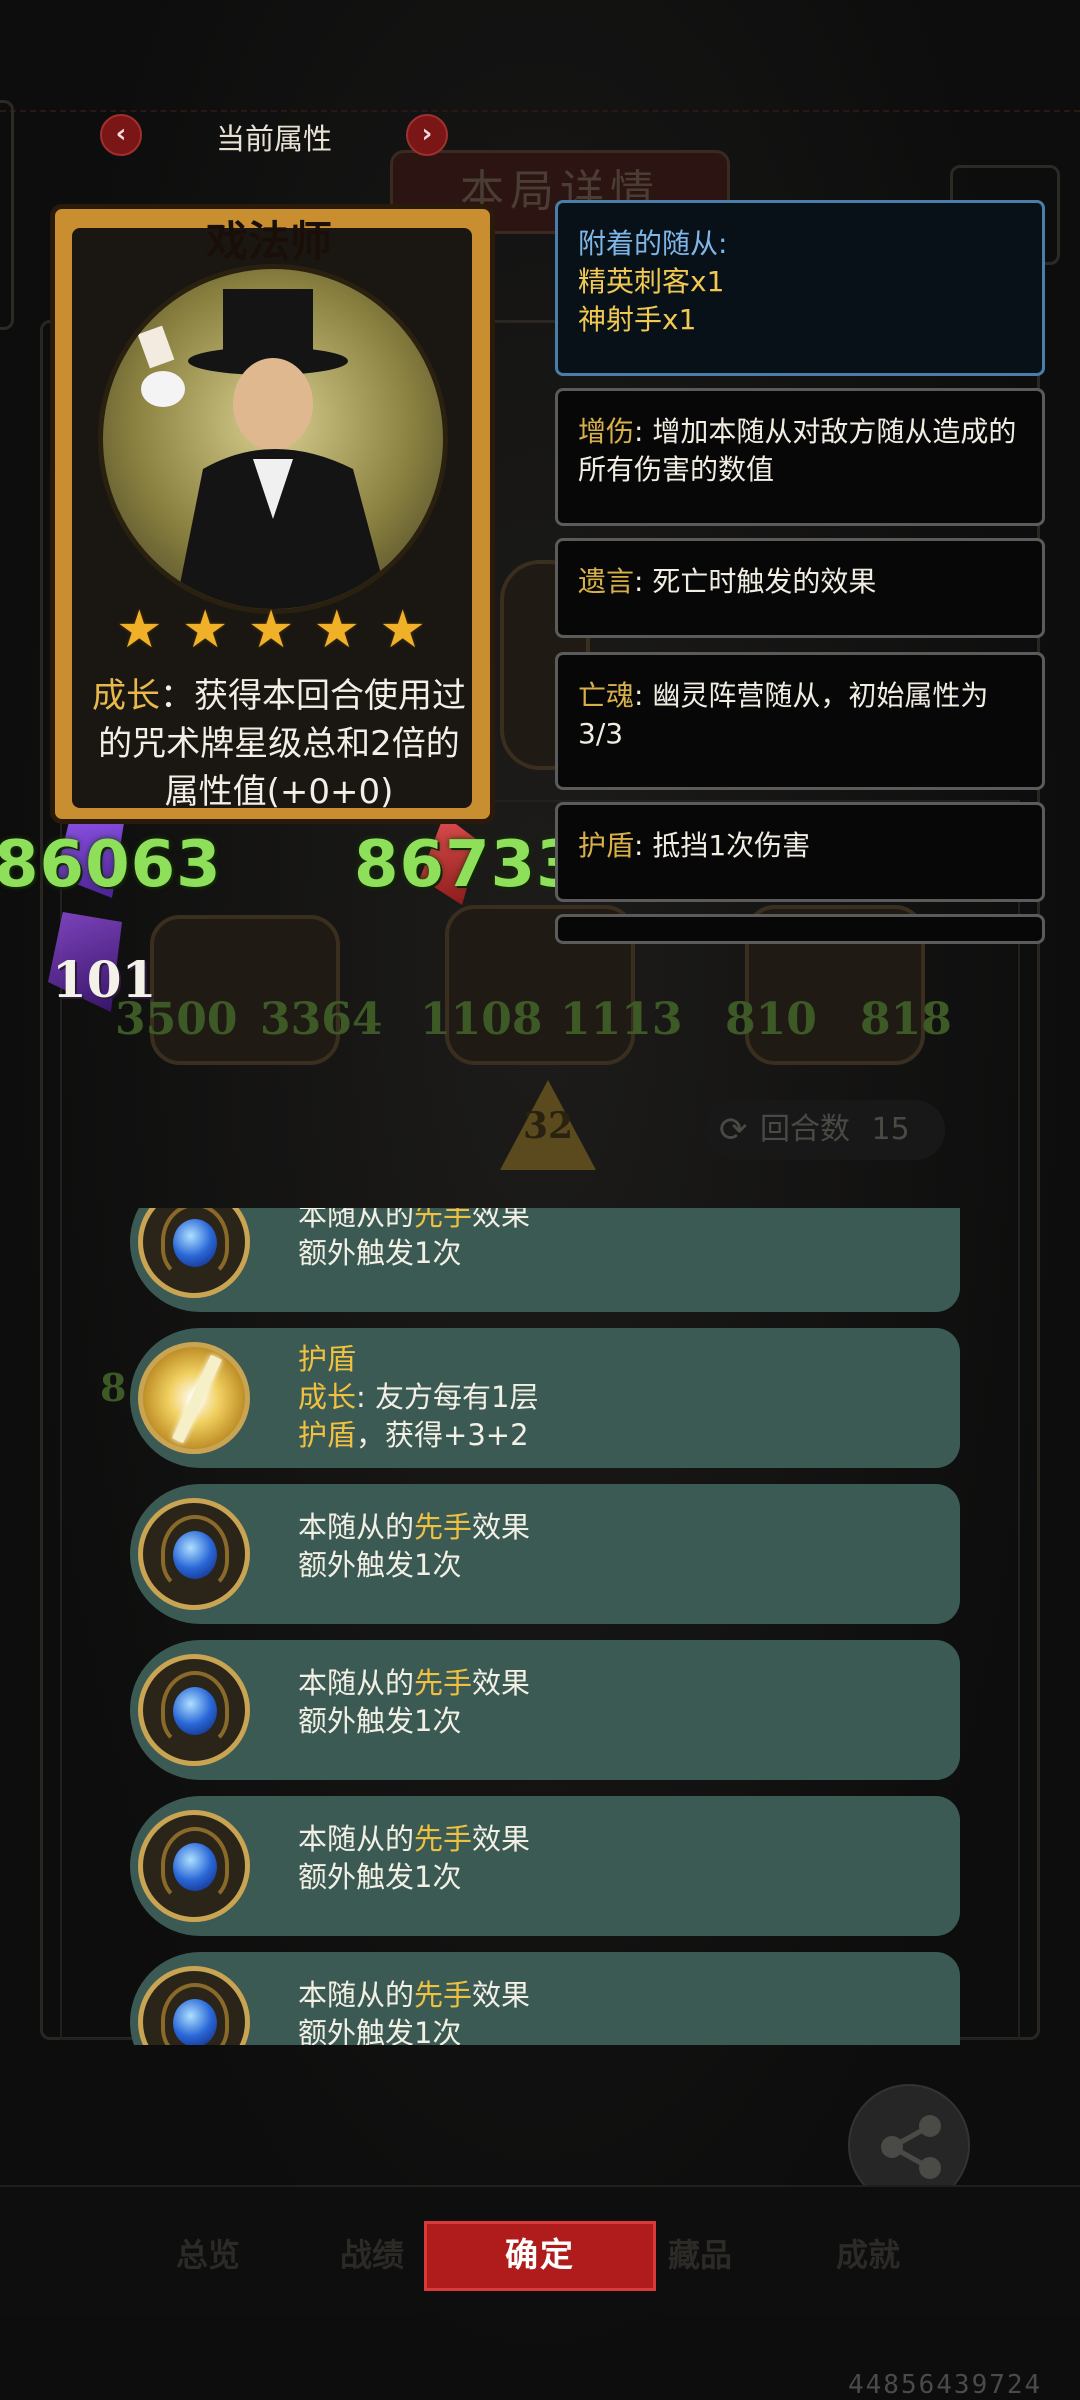 This screenshot has height=2400, width=1080. Describe the element at coordinates (194, 1398) in the screenshot. I see `golden-shield-icon` at that location.